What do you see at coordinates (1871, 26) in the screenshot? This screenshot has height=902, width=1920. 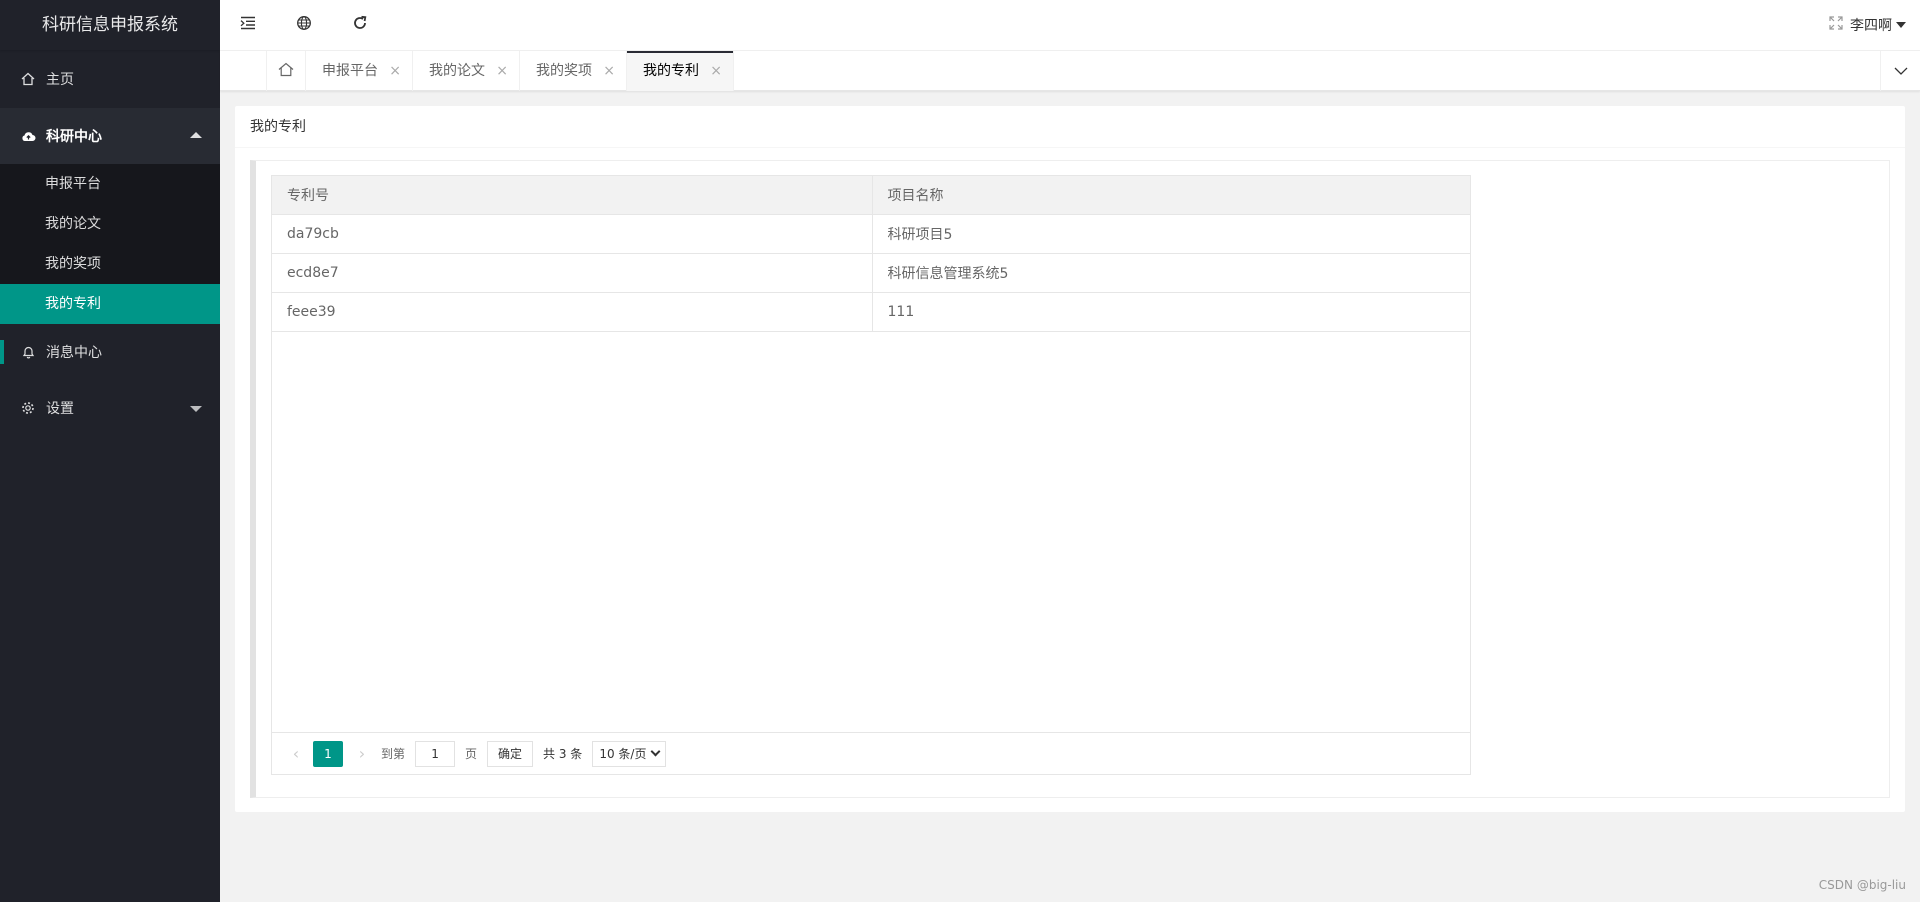 I see `user-name: 李四啊` at bounding box center [1871, 26].